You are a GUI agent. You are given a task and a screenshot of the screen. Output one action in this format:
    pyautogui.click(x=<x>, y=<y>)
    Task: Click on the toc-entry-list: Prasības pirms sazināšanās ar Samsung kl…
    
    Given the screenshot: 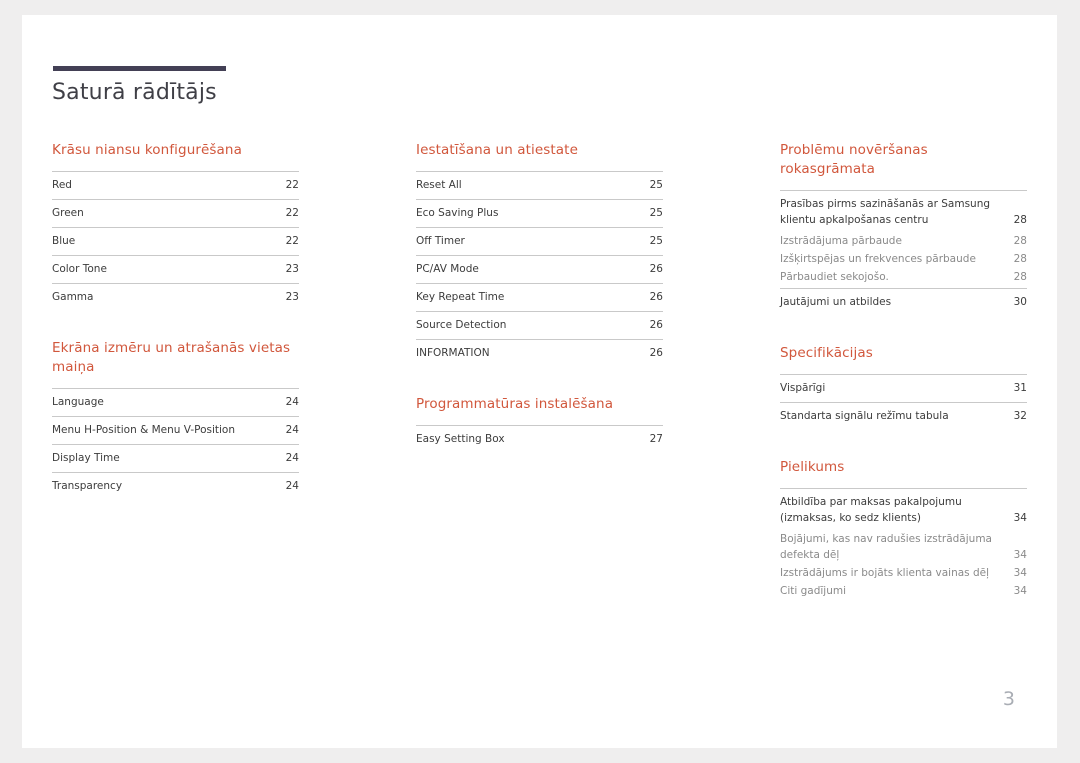 What is the action you would take?
    pyautogui.click(x=903, y=253)
    